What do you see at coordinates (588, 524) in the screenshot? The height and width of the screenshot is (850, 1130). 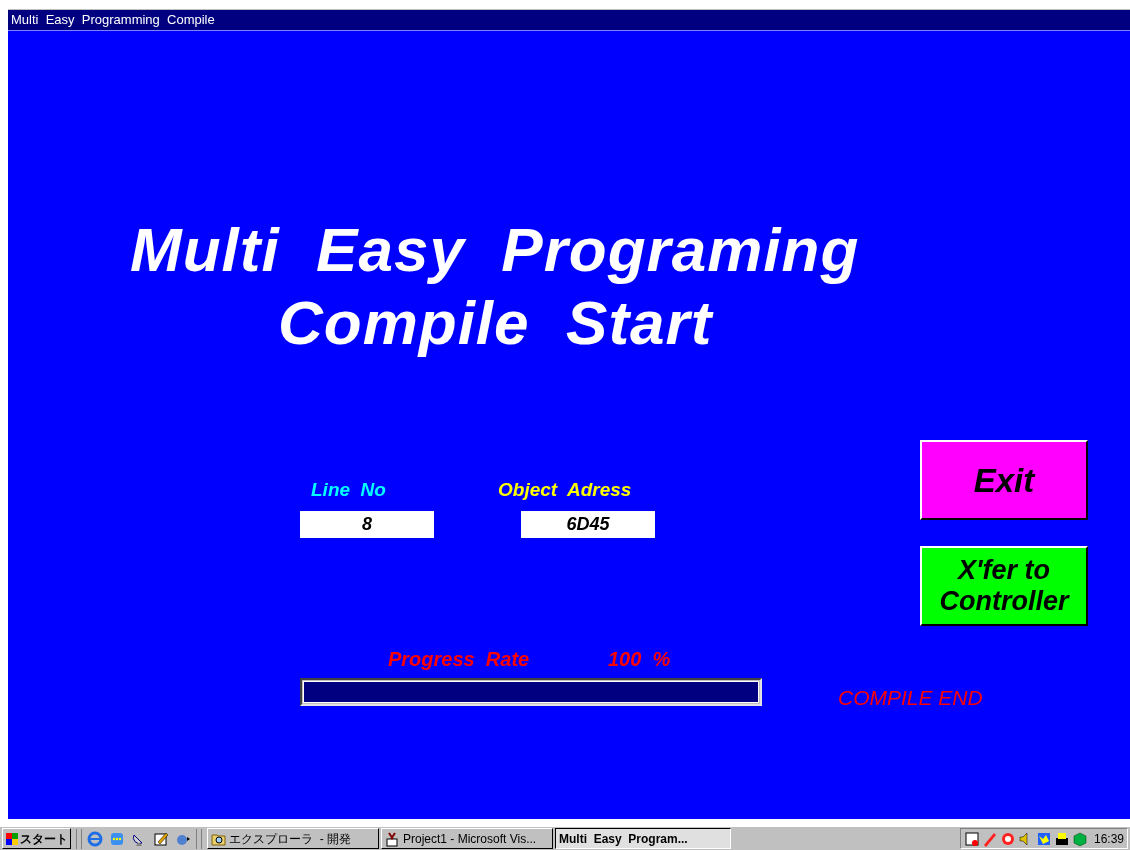 I see `value-field: 6D45` at bounding box center [588, 524].